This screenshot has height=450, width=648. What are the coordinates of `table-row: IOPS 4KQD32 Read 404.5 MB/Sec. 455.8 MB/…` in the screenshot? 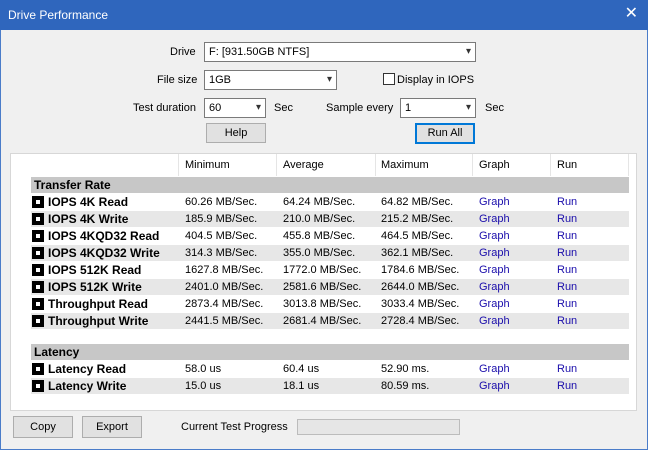 It's located at (330, 236).